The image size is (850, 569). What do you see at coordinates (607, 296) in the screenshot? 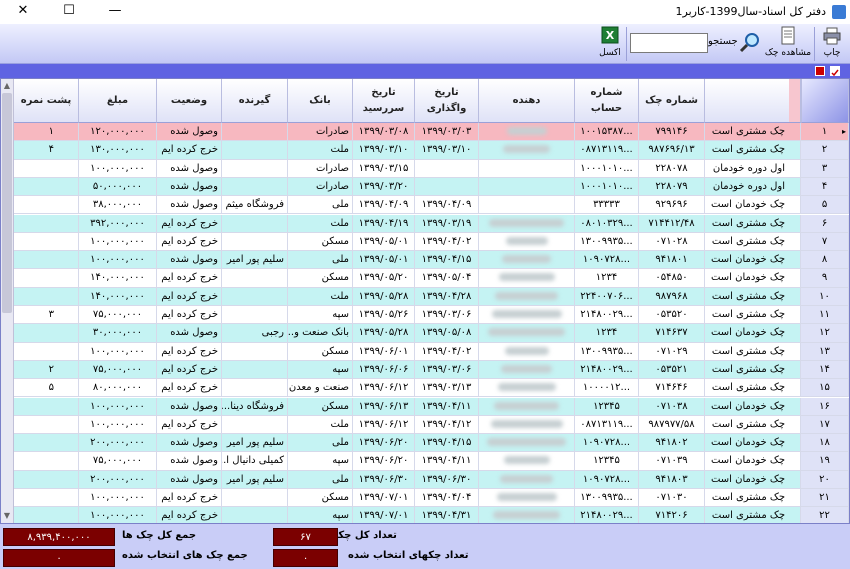
I see `cell-account: ...۲۲۴۰۰۷۰۶` at bounding box center [607, 296].